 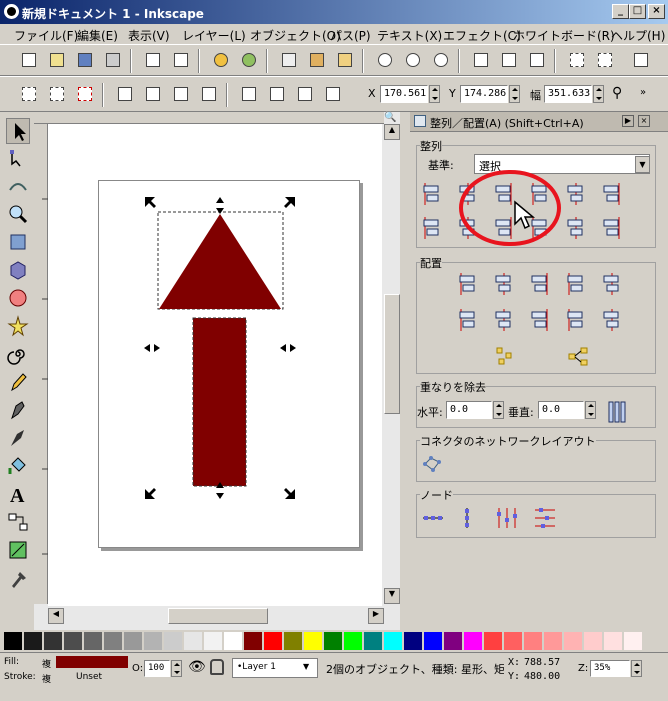 What do you see at coordinates (214, 35) in the screenshot?
I see `menu-layer: レイヤー(L)` at bounding box center [214, 35].